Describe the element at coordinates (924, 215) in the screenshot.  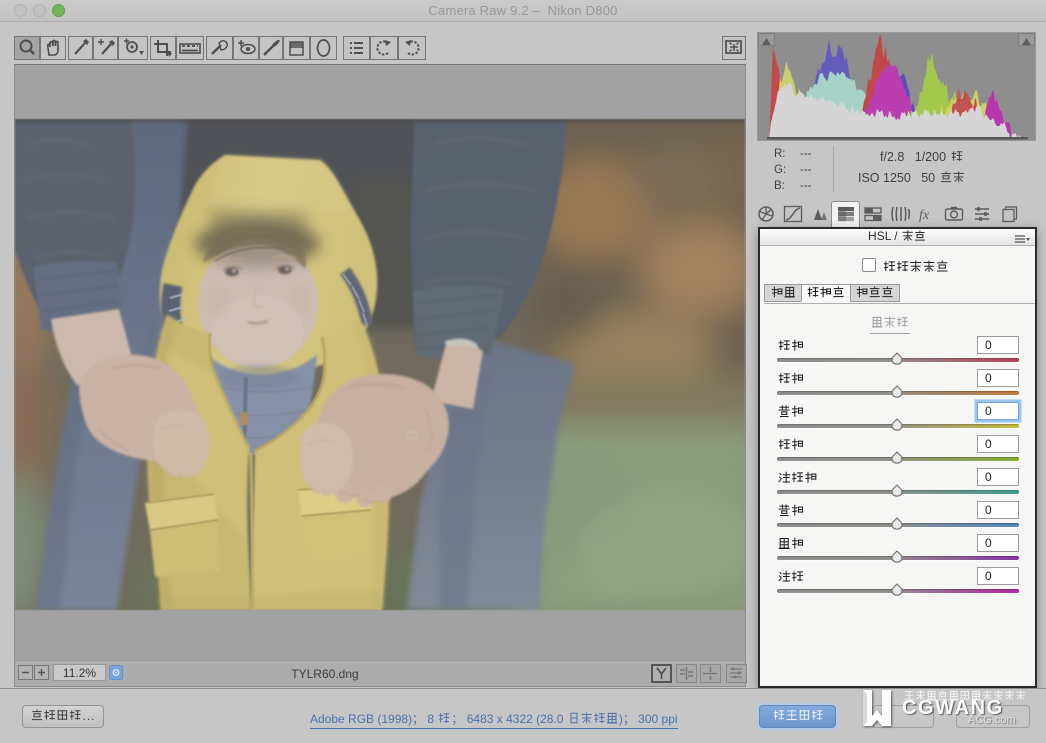
I see `svg-text: fx` at that location.